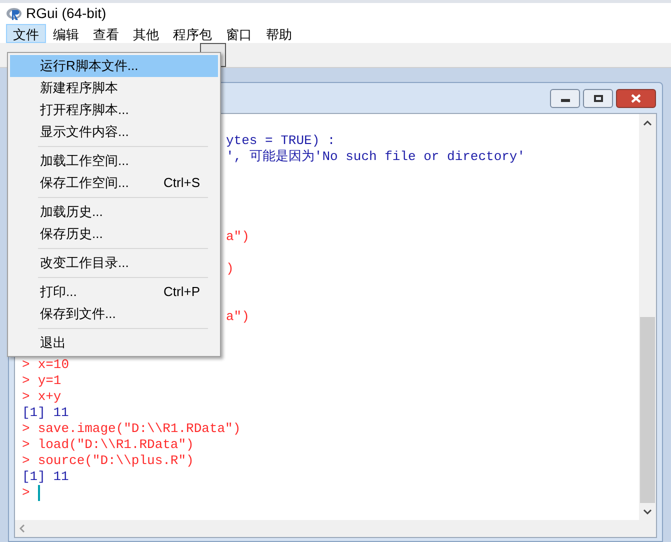 The height and width of the screenshot is (542, 671). Describe the element at coordinates (116, 461) in the screenshot. I see `command-text: source("D:\\plus.R")` at that location.